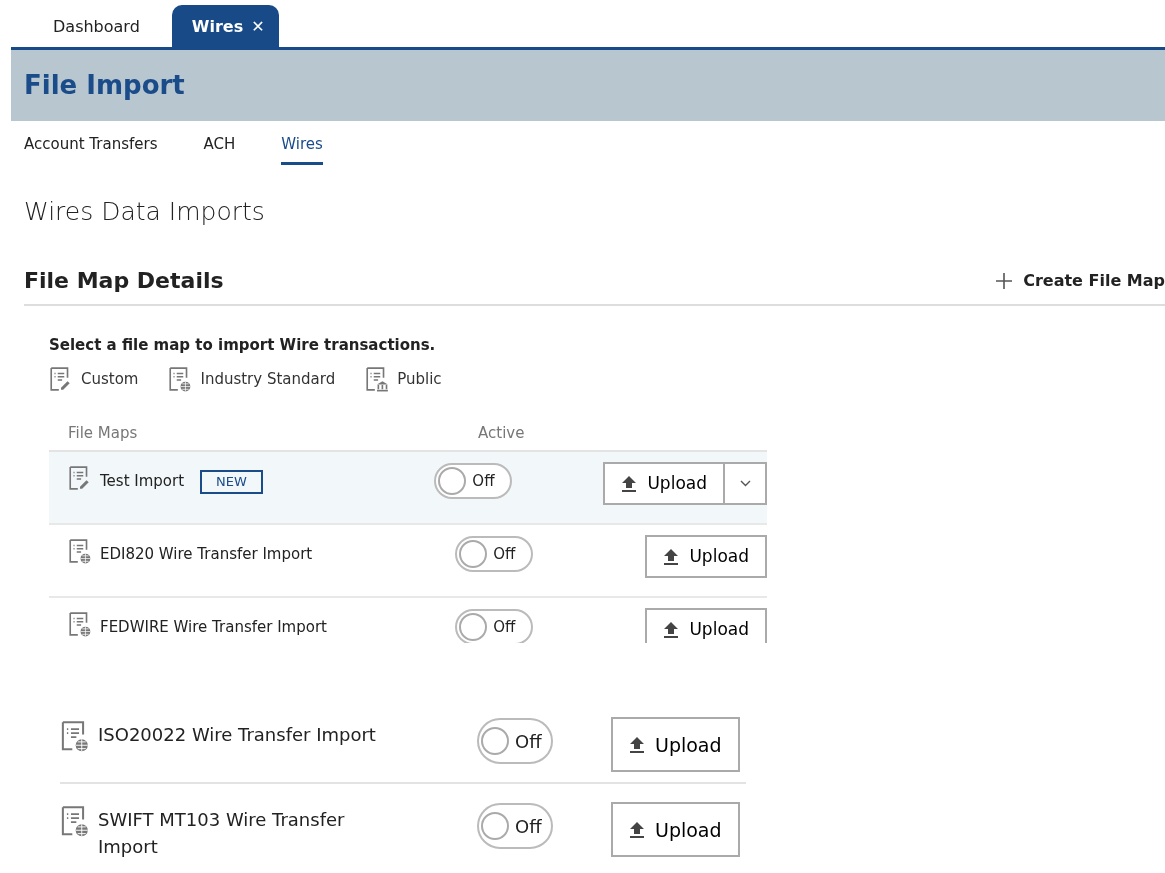 Image resolution: width=1165 pixels, height=873 pixels. What do you see at coordinates (377, 379) in the screenshot?
I see `document-bank-icon` at bounding box center [377, 379].